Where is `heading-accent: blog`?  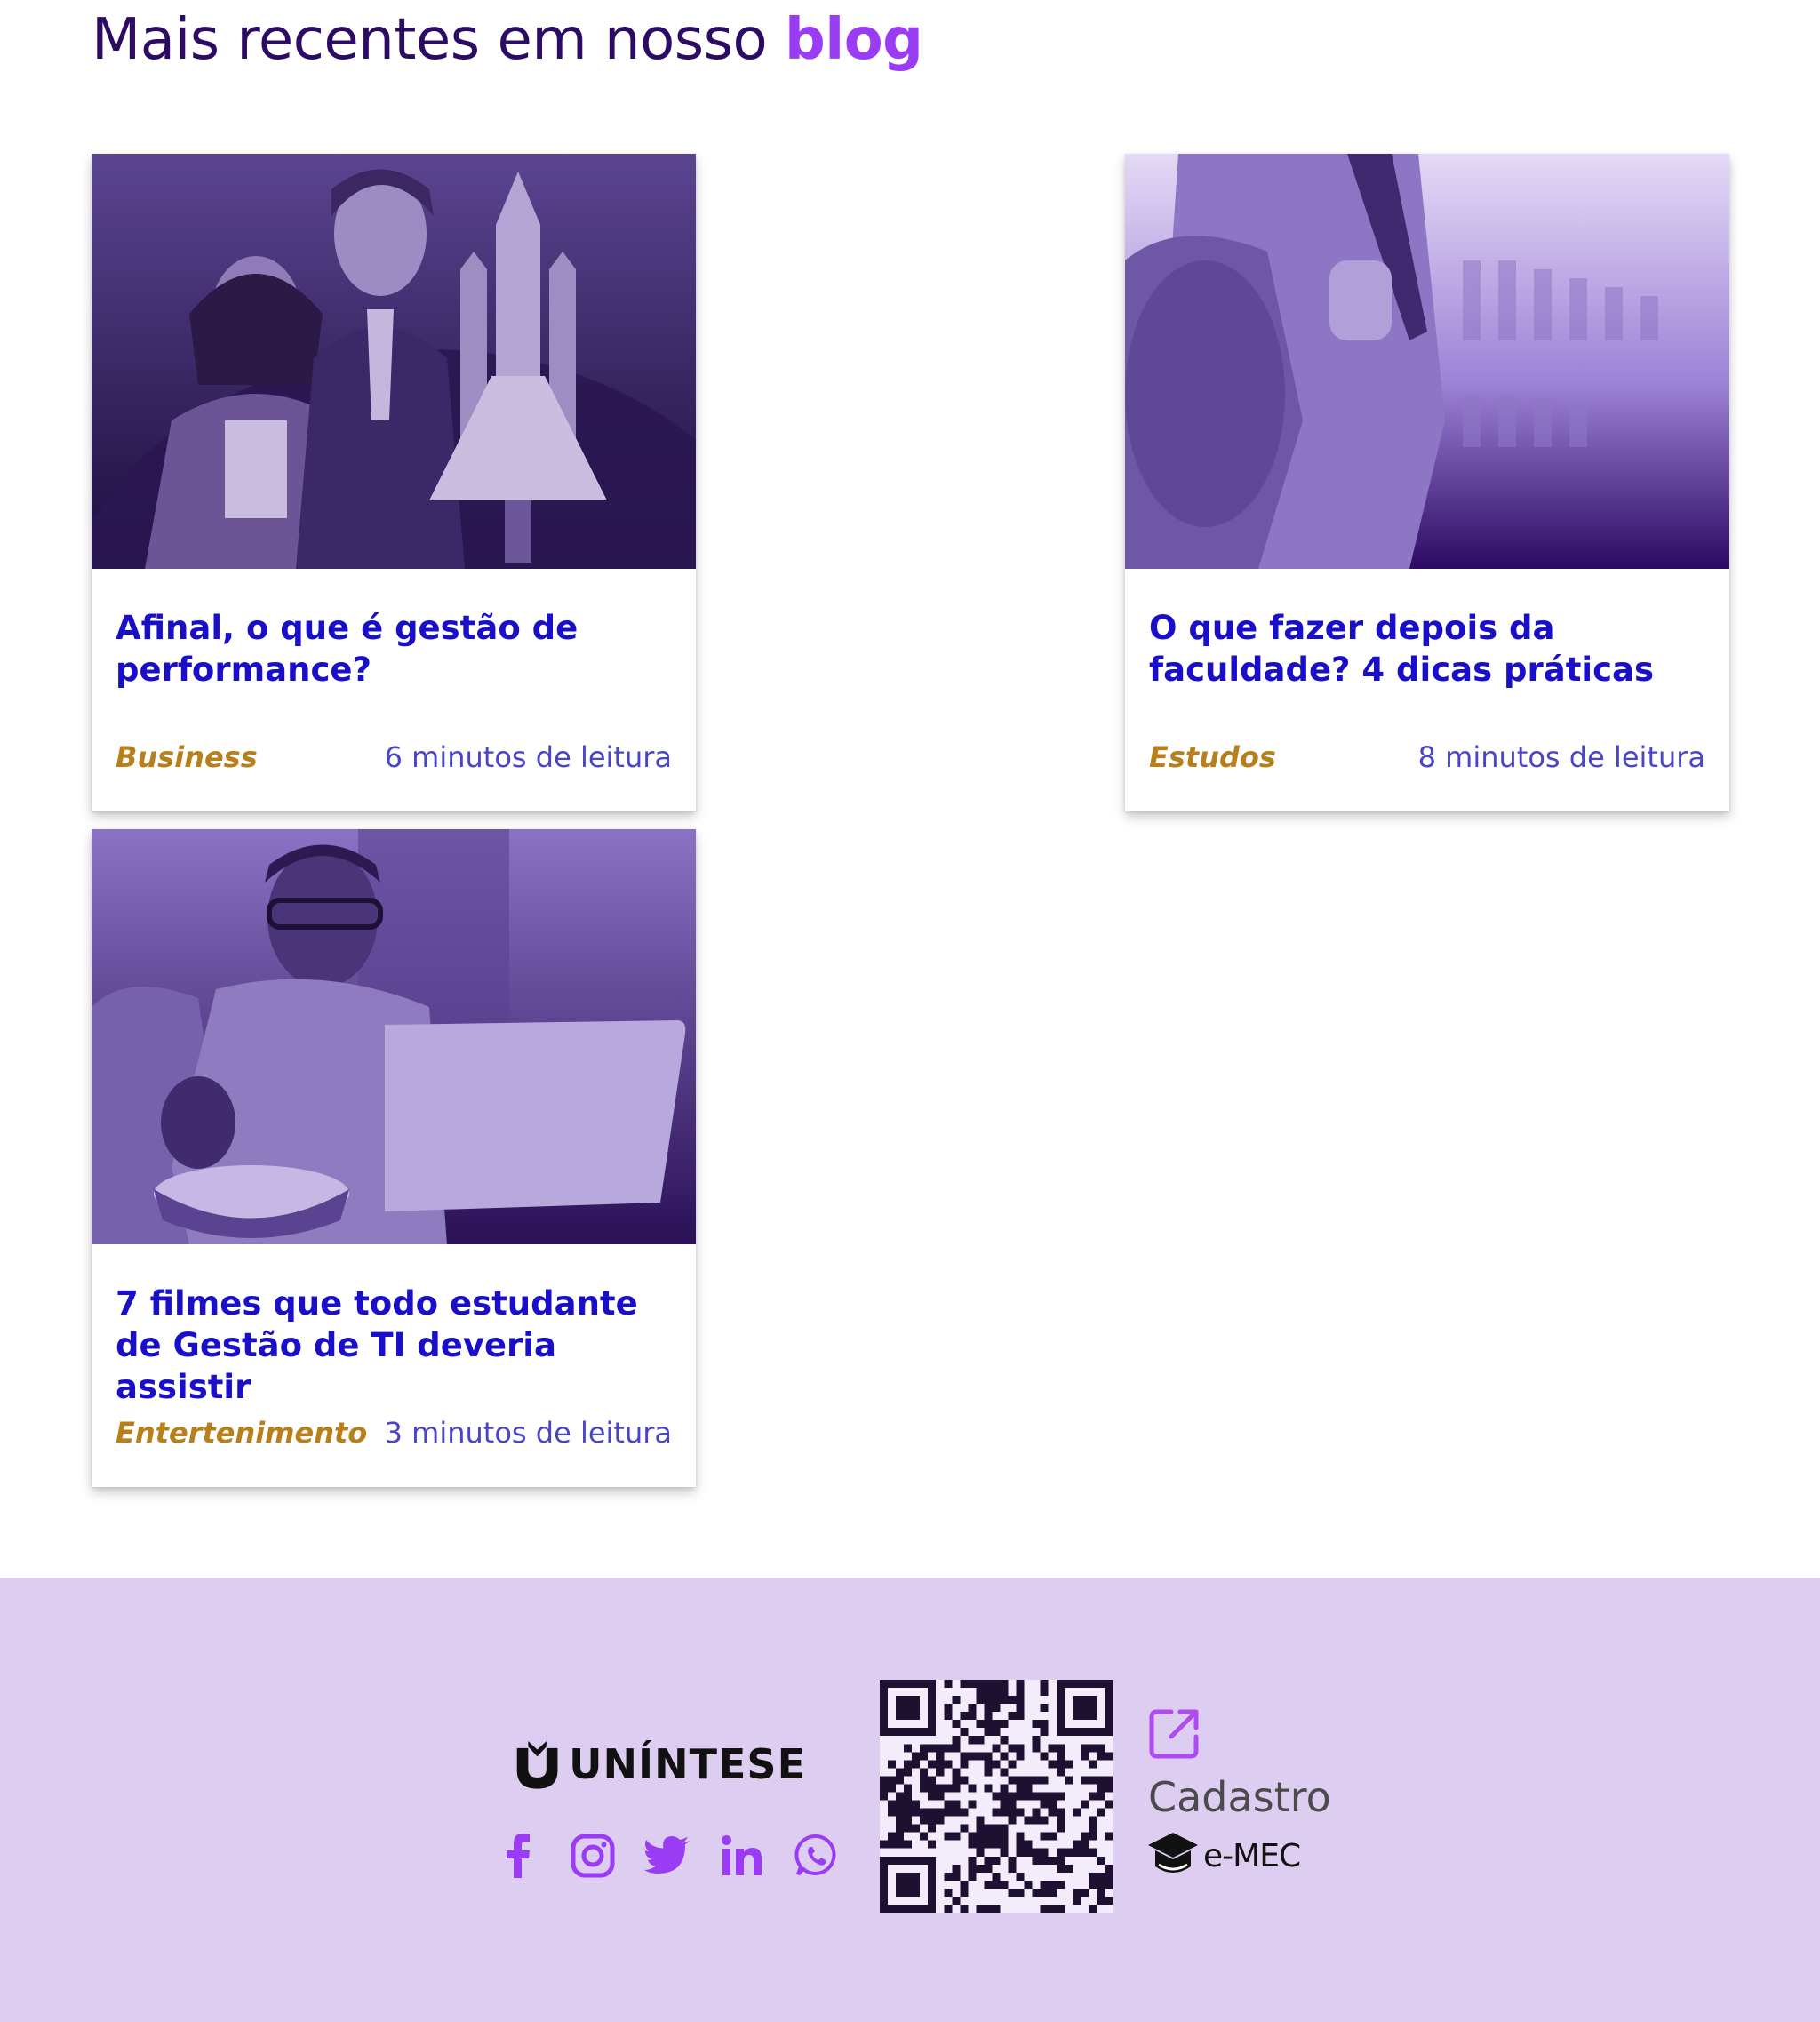 heading-accent: blog is located at coordinates (853, 40).